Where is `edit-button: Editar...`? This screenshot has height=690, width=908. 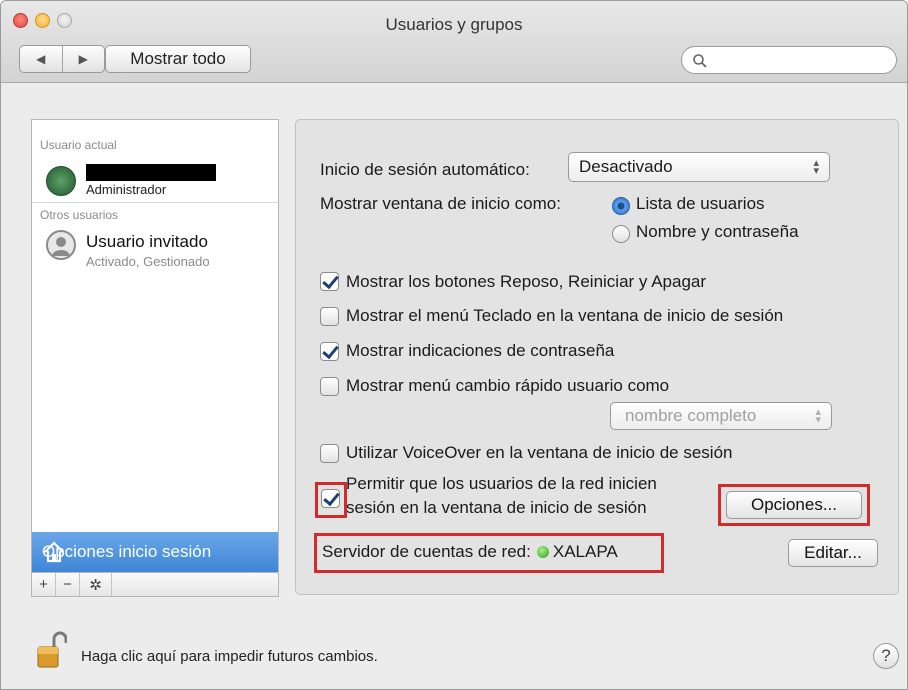
edit-button: Editar... is located at coordinates (833, 553).